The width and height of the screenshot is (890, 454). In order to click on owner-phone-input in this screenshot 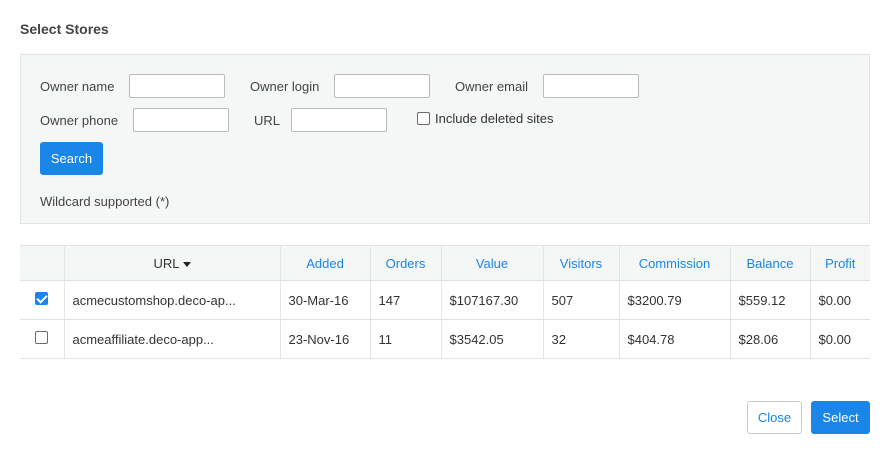, I will do `click(181, 120)`.